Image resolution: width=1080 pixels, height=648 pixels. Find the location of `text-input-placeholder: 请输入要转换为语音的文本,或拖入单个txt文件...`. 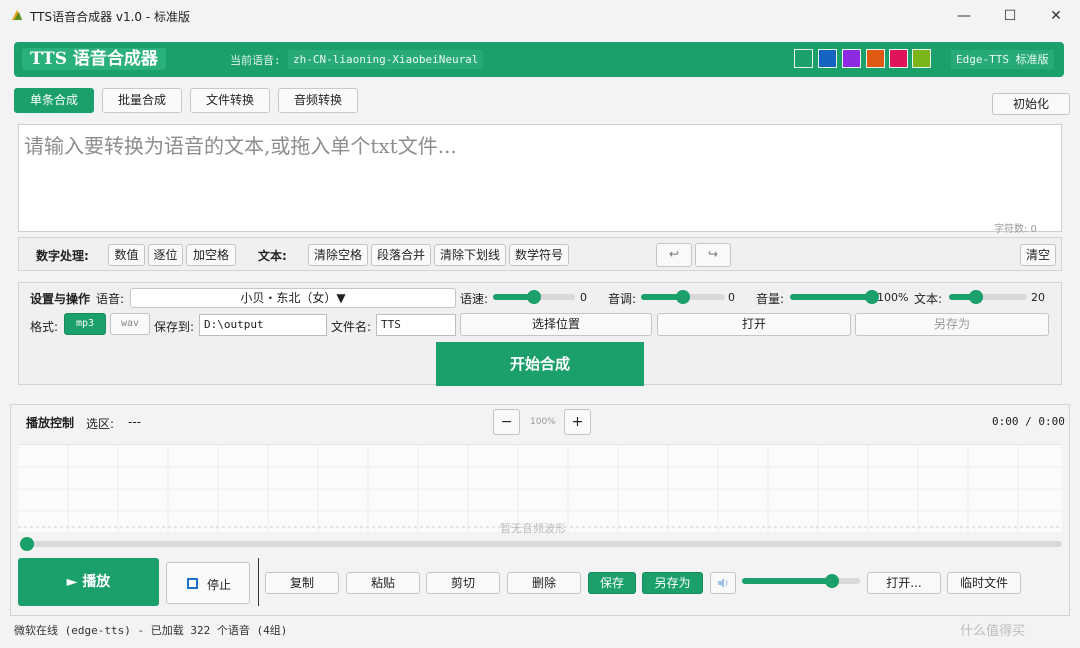

text-input-placeholder: 请输入要转换为语音的文本,或拖入单个txt文件... is located at coordinates (240, 146).